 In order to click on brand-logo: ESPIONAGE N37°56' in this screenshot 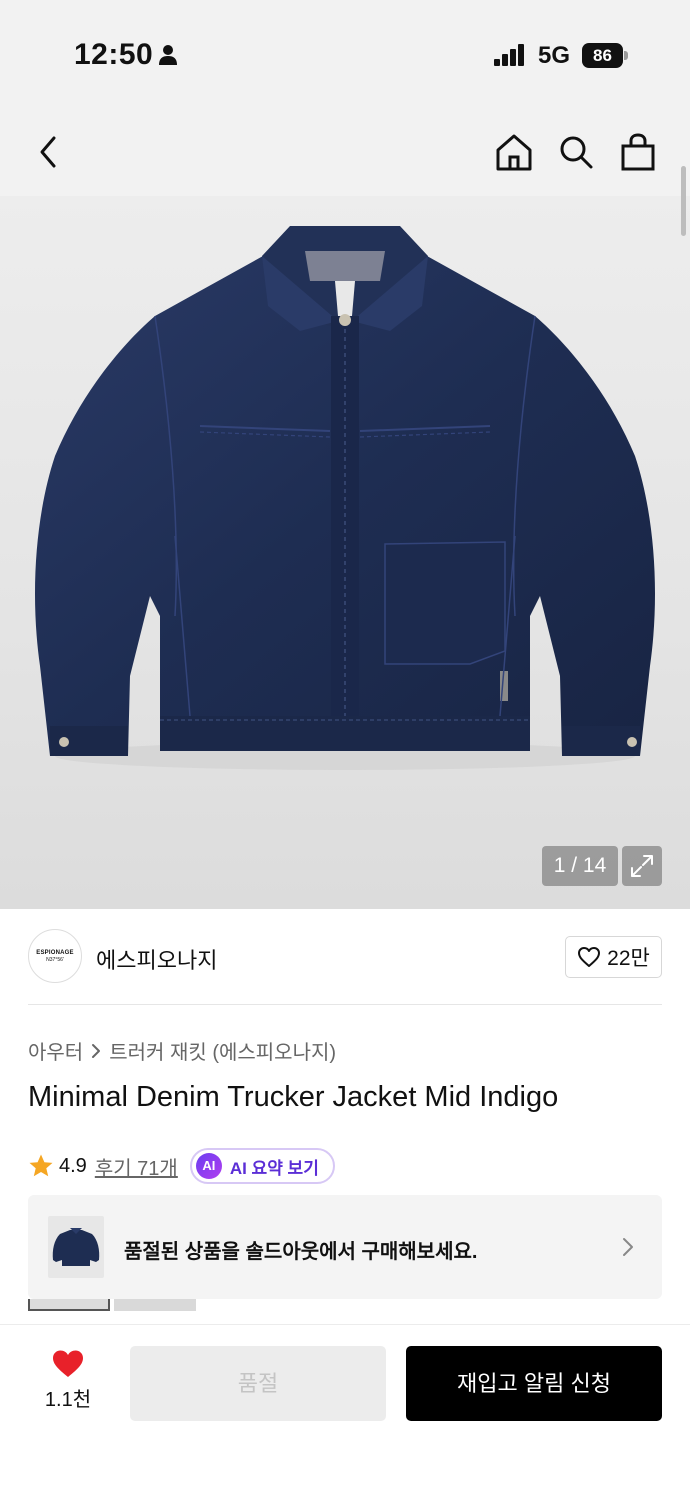, I will do `click(55, 956)`.